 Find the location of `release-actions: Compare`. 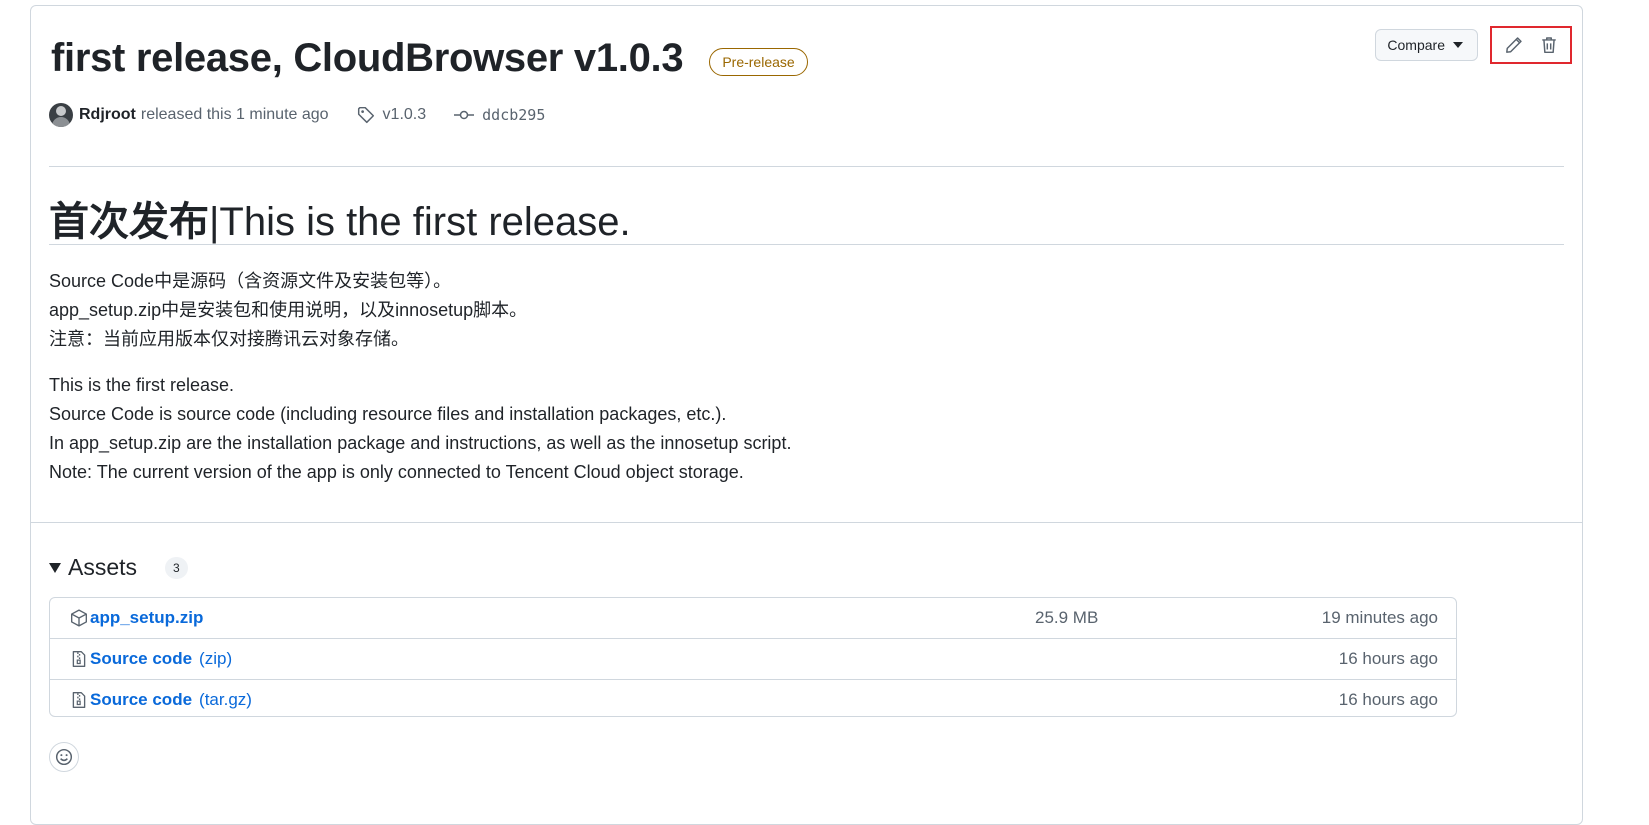

release-actions: Compare is located at coordinates (1473, 45).